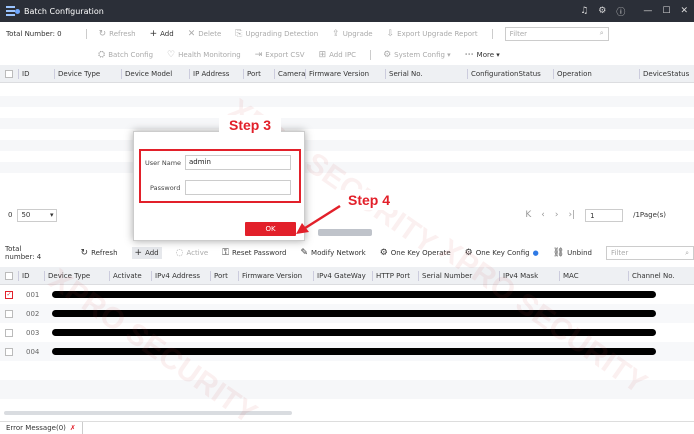  I want to click on info-icon: ⓘ, so click(620, 11).